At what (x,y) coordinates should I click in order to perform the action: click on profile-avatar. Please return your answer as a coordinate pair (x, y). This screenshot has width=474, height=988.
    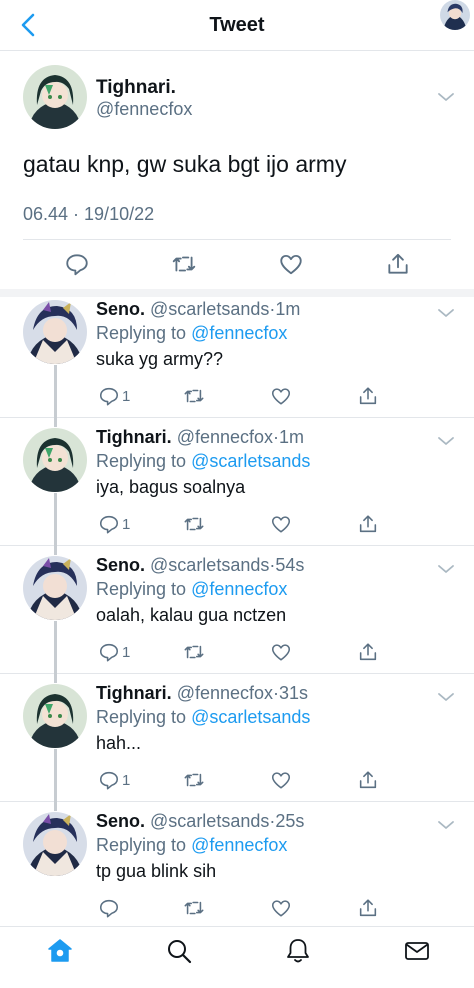
    Looking at the image, I should click on (455, 15).